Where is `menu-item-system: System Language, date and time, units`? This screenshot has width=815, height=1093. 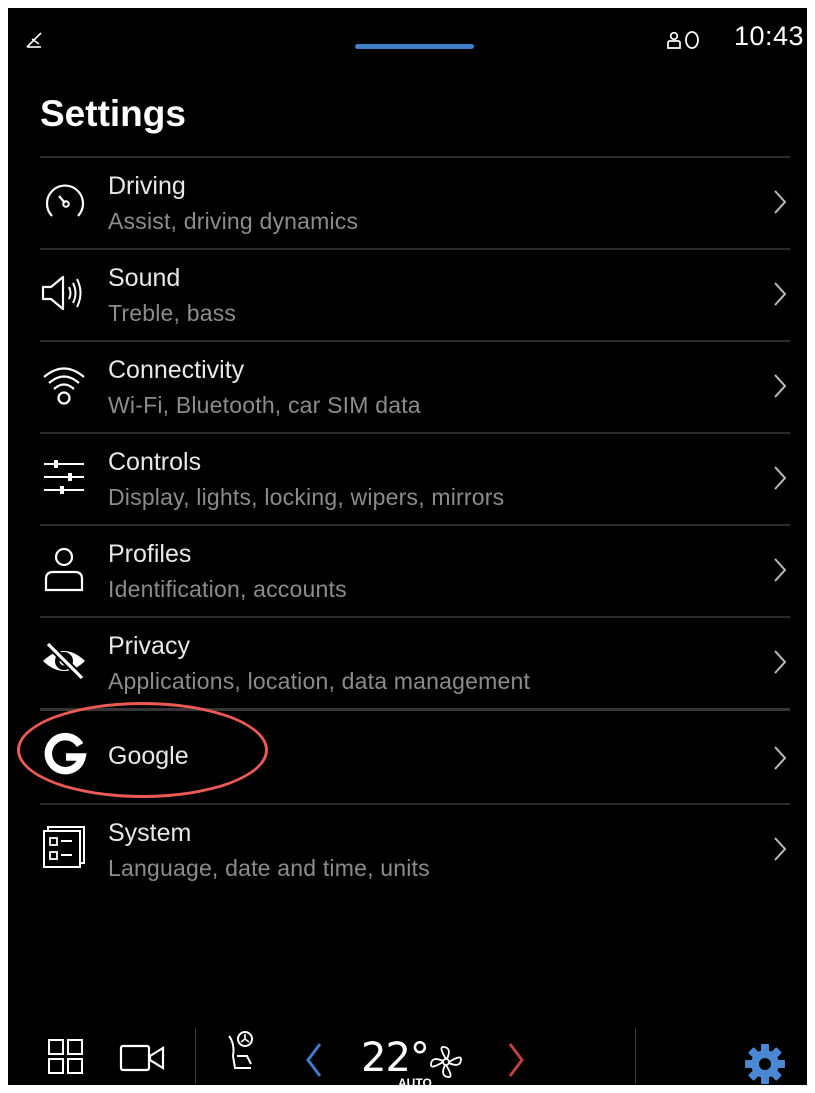
menu-item-system: System Language, date and time, units is located at coordinates (415, 849).